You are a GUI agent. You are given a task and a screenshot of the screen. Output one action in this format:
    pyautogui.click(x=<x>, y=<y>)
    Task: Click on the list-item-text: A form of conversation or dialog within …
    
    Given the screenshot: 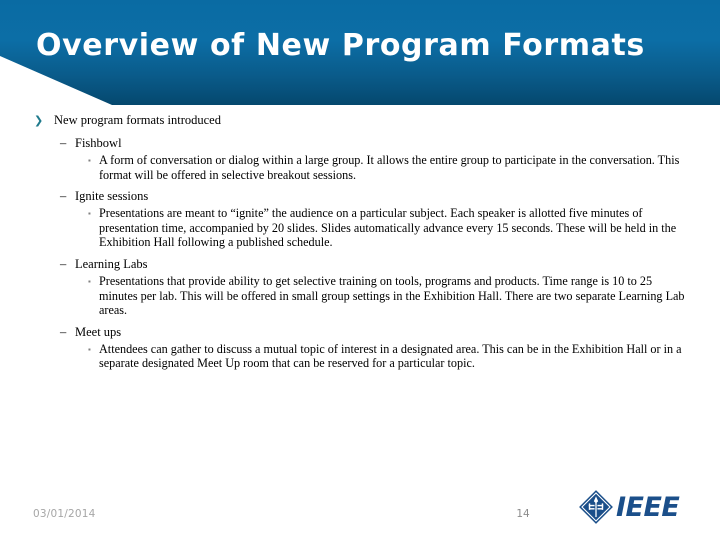 What is the action you would take?
    pyautogui.click(x=389, y=167)
    